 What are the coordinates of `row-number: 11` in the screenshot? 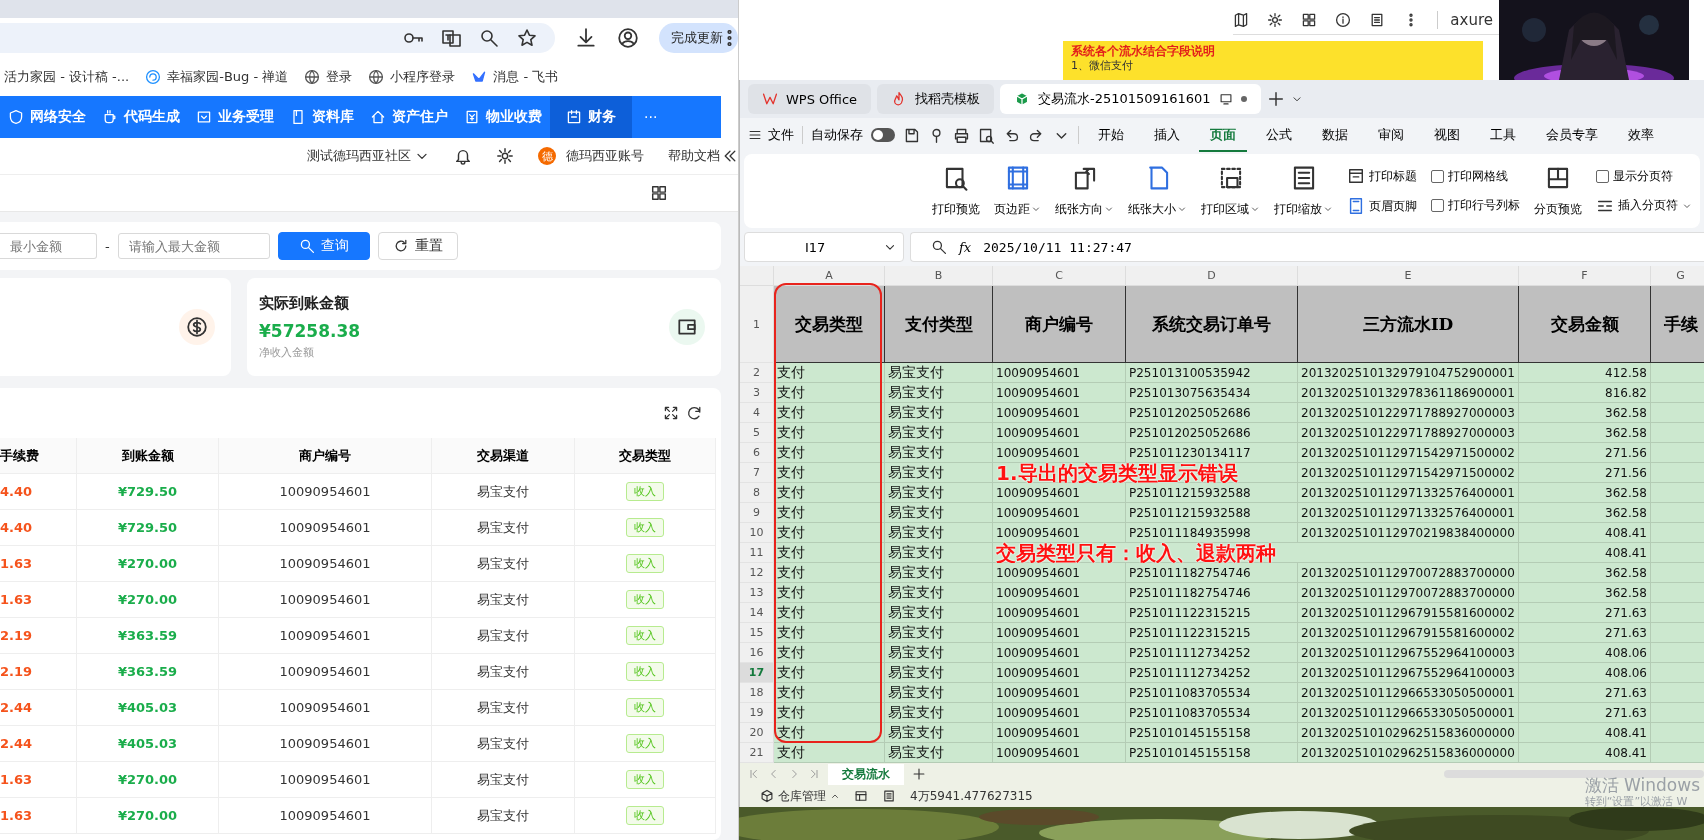 It's located at (757, 553).